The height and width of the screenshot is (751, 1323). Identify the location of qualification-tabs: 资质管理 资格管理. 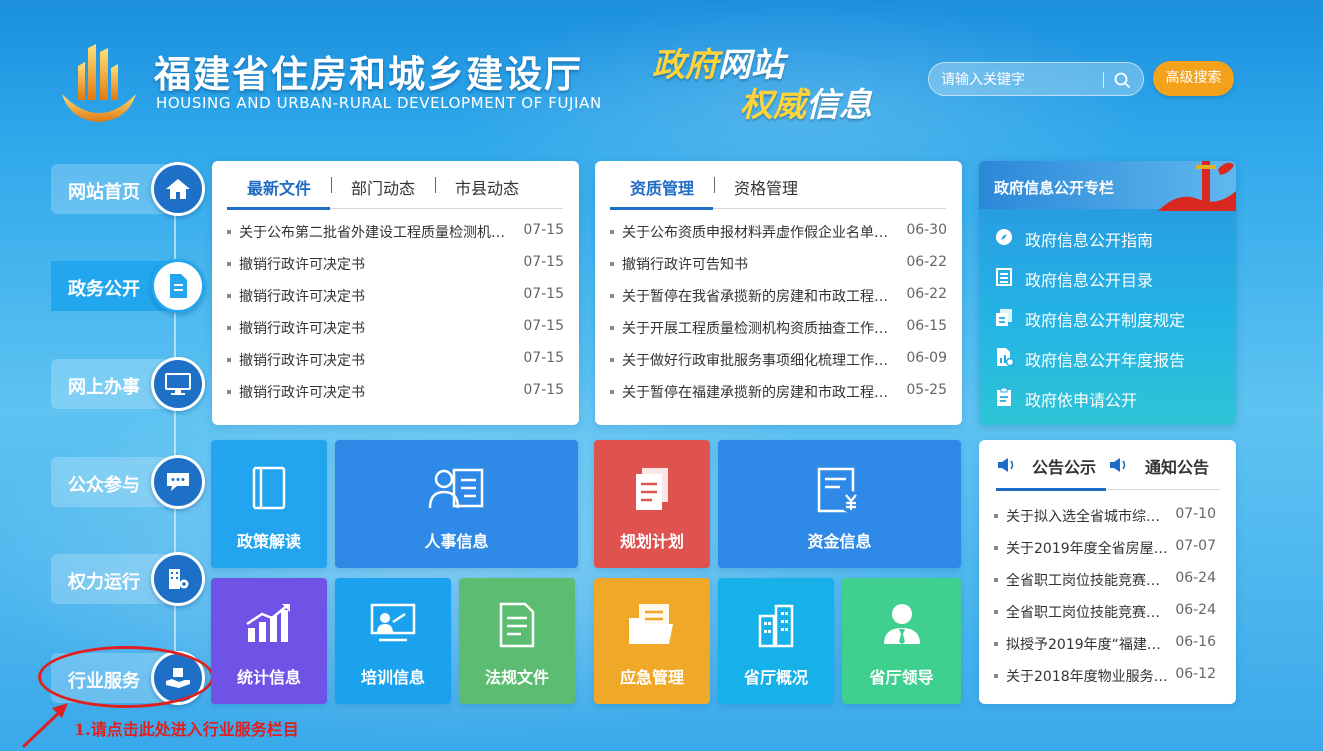
(778, 191).